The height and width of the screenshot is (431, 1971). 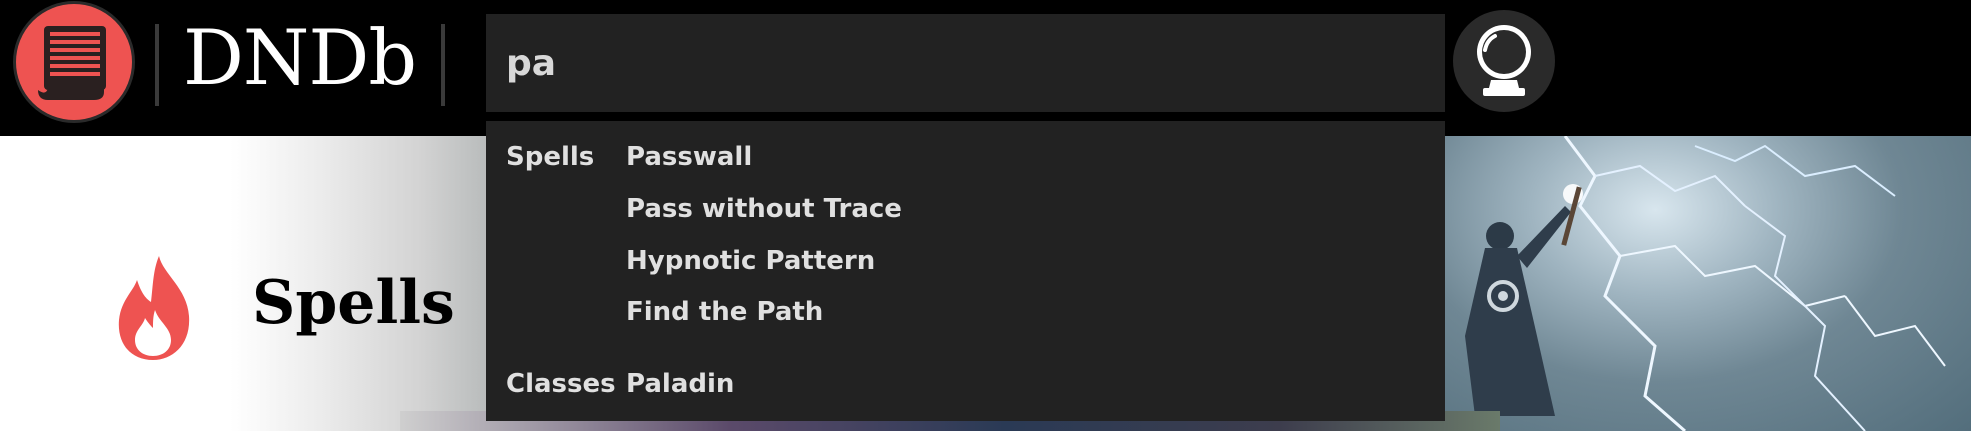 What do you see at coordinates (680, 384) in the screenshot?
I see `result-paladin: Paladin` at bounding box center [680, 384].